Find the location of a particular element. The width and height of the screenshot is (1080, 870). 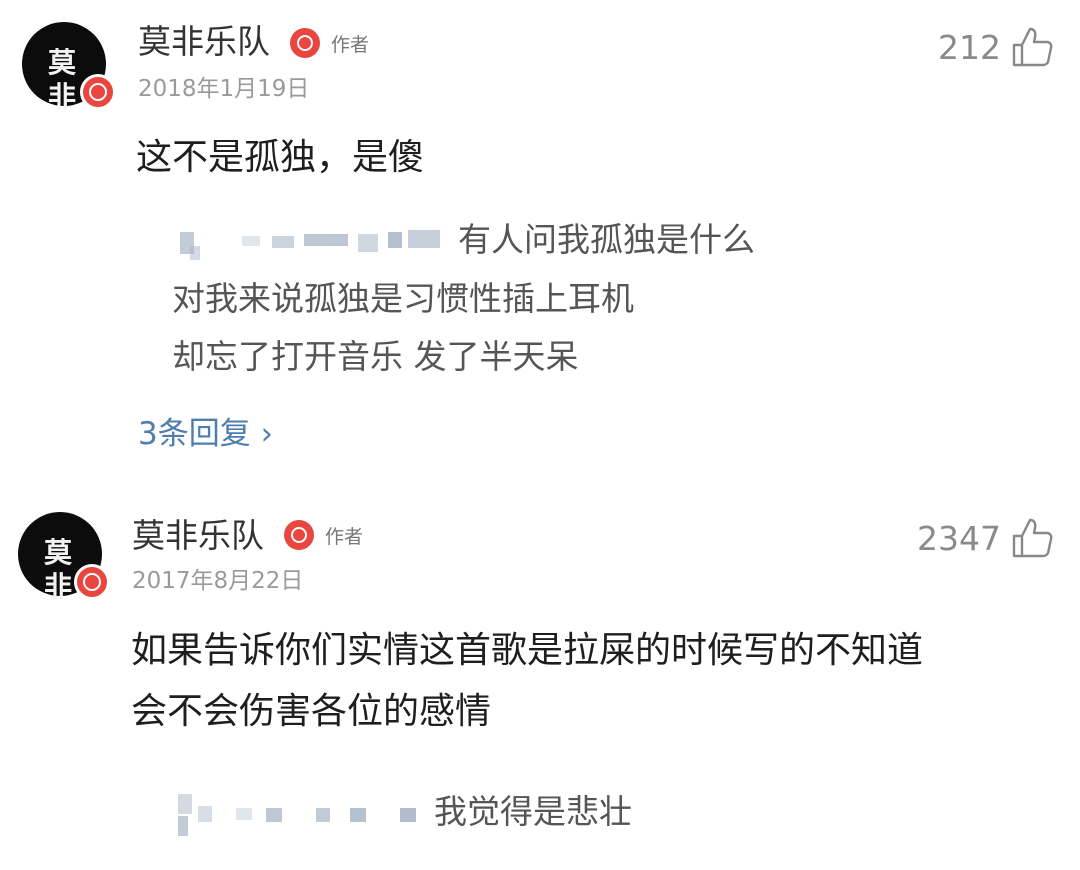

avatar: 莫 非 is located at coordinates (64, 557).